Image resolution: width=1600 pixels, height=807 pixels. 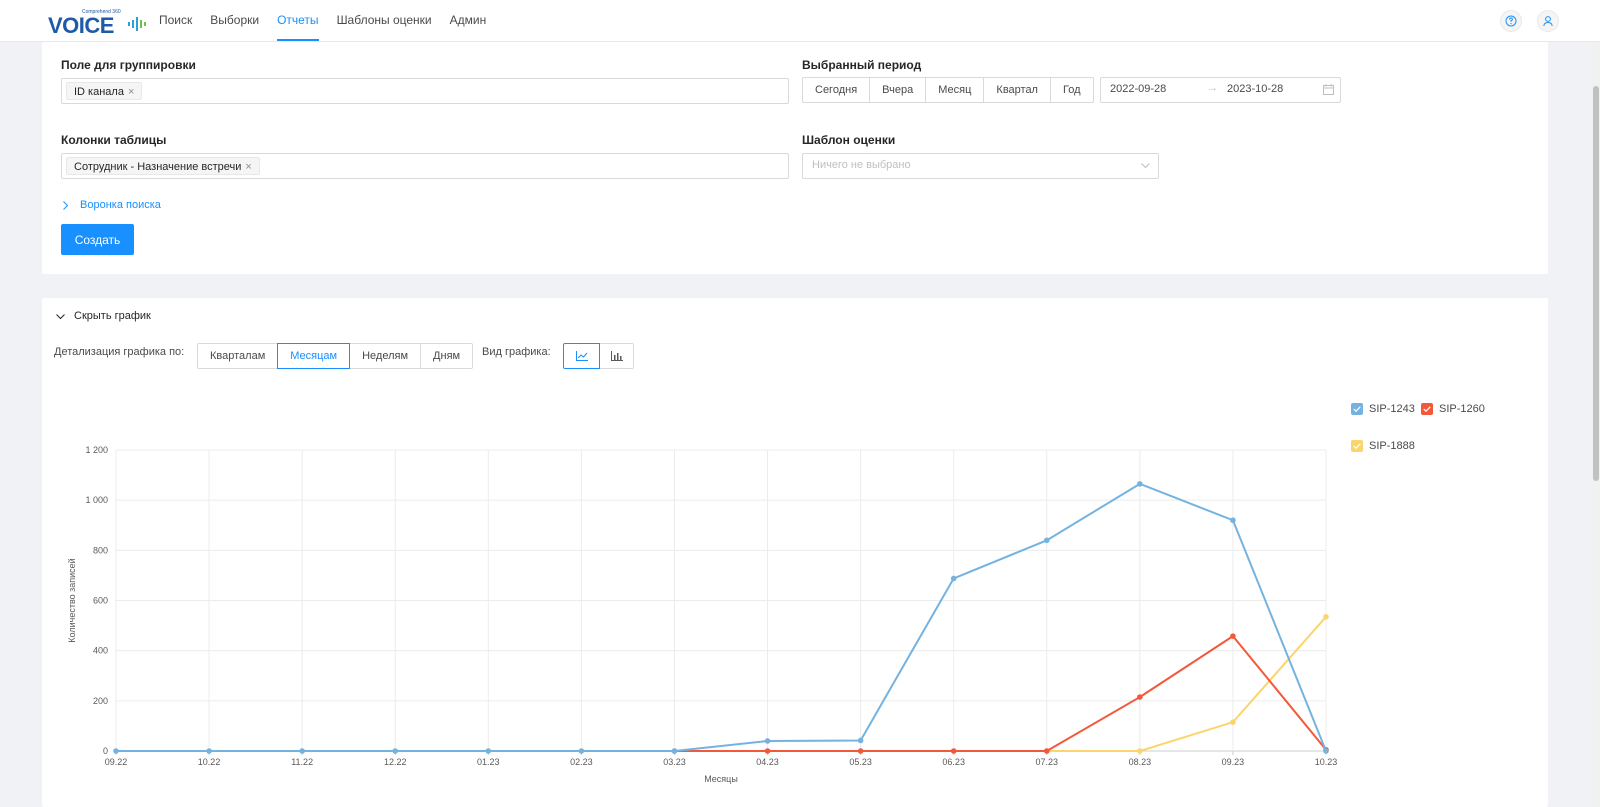 I want to click on y-tick-label: 200, so click(x=100, y=701).